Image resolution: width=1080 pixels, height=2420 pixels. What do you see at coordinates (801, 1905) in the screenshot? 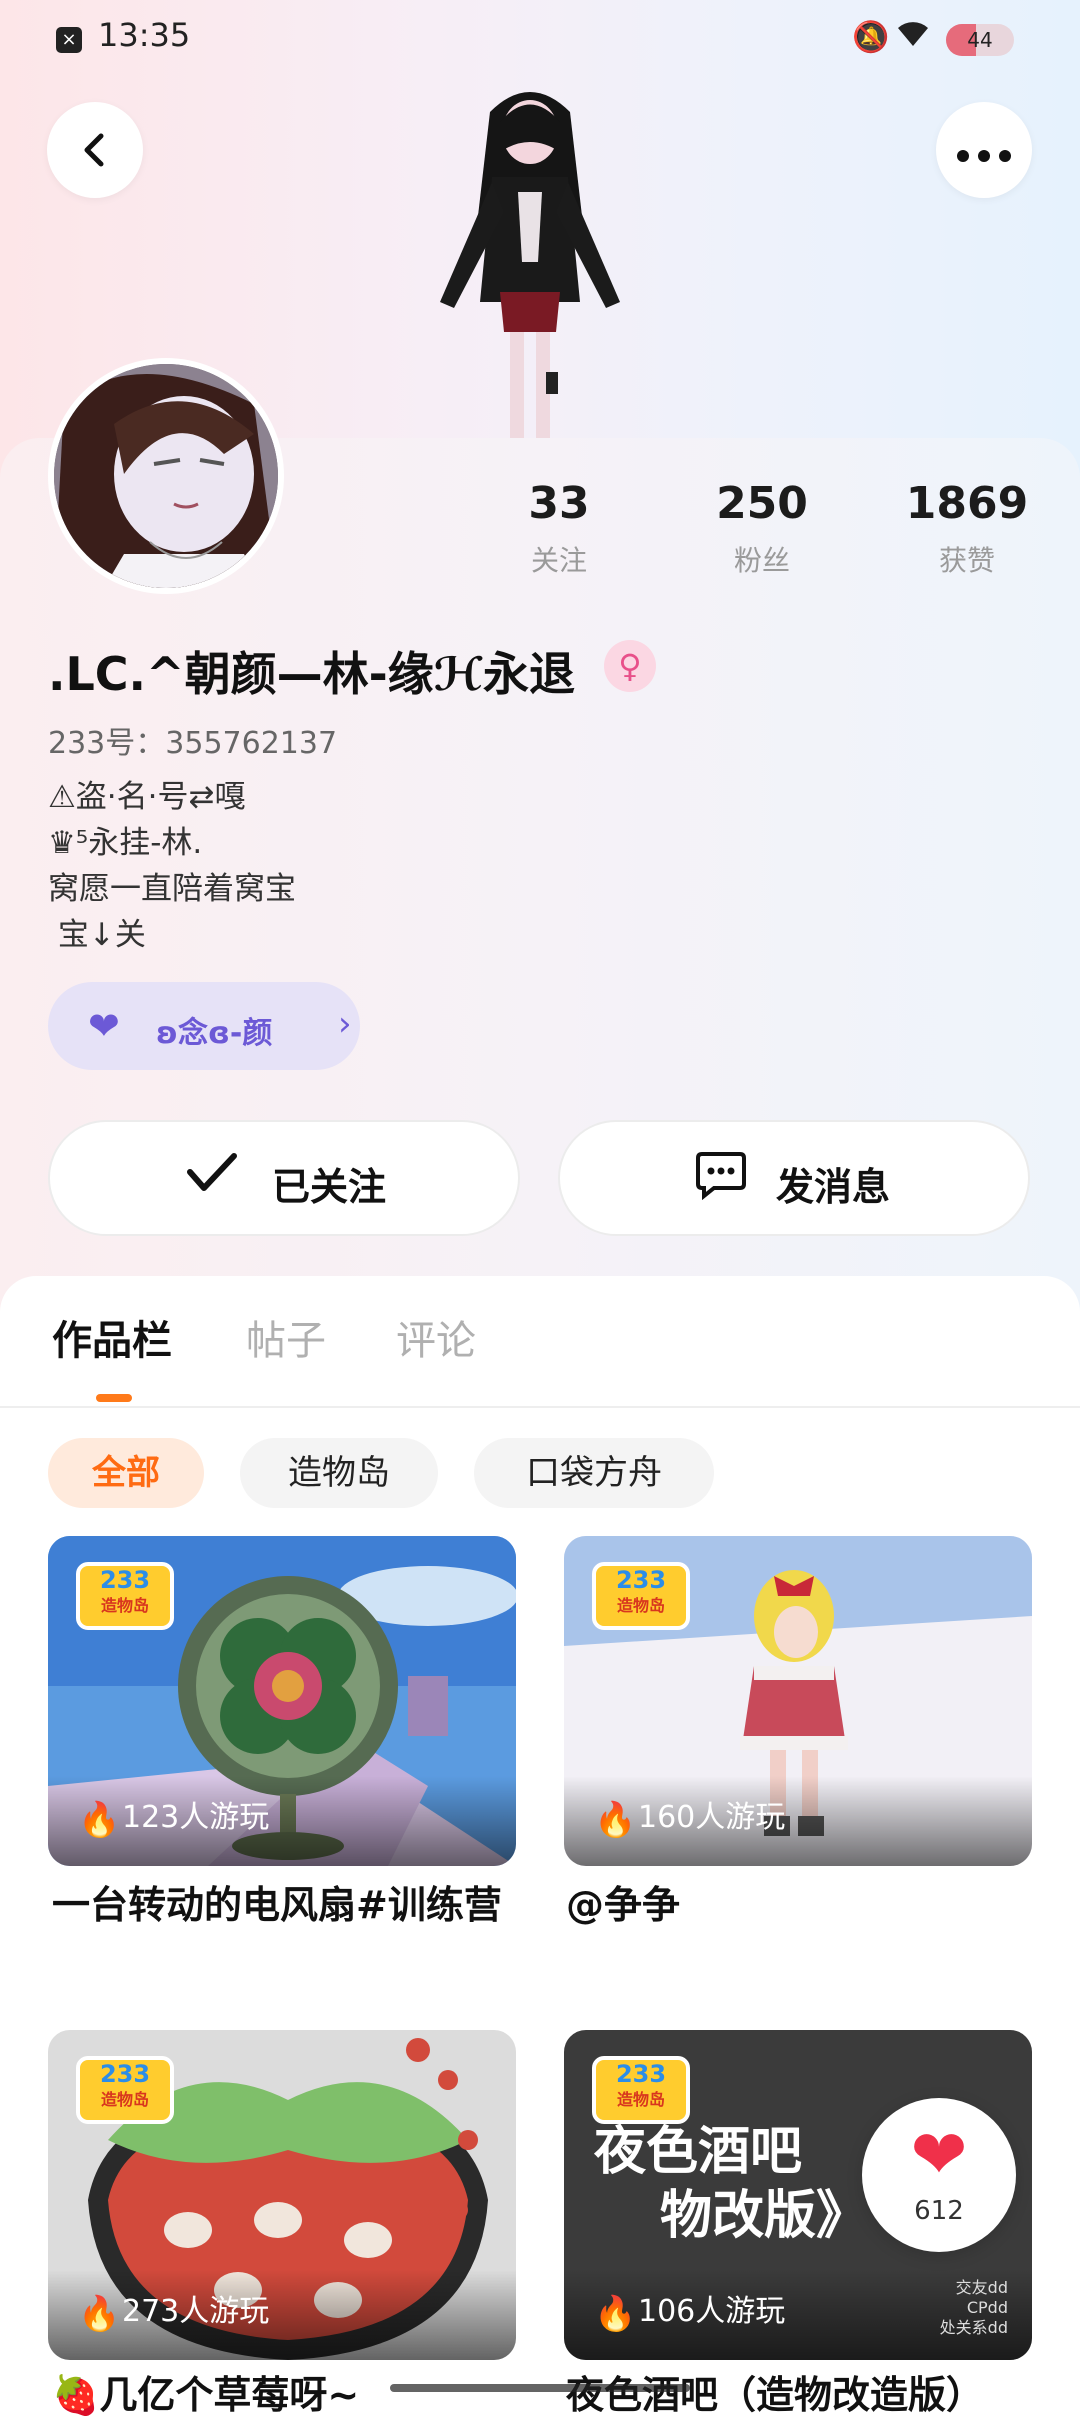
I see `game-title: @争争` at bounding box center [801, 1905].